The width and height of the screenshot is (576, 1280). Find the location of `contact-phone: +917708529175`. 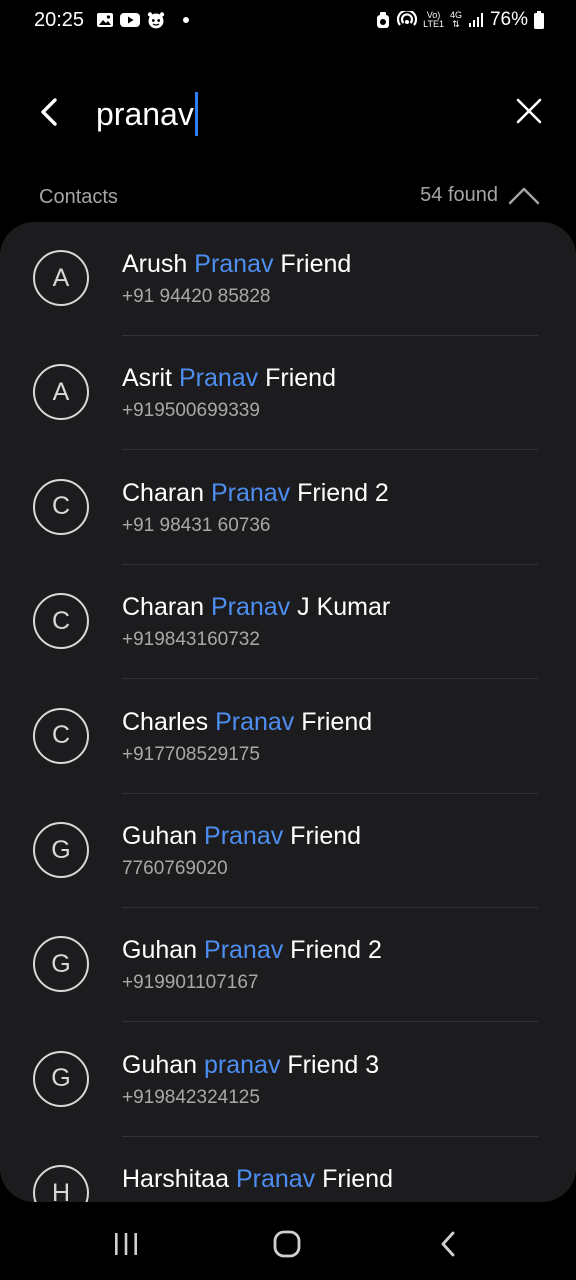

contact-phone: +917708529175 is located at coordinates (191, 754).